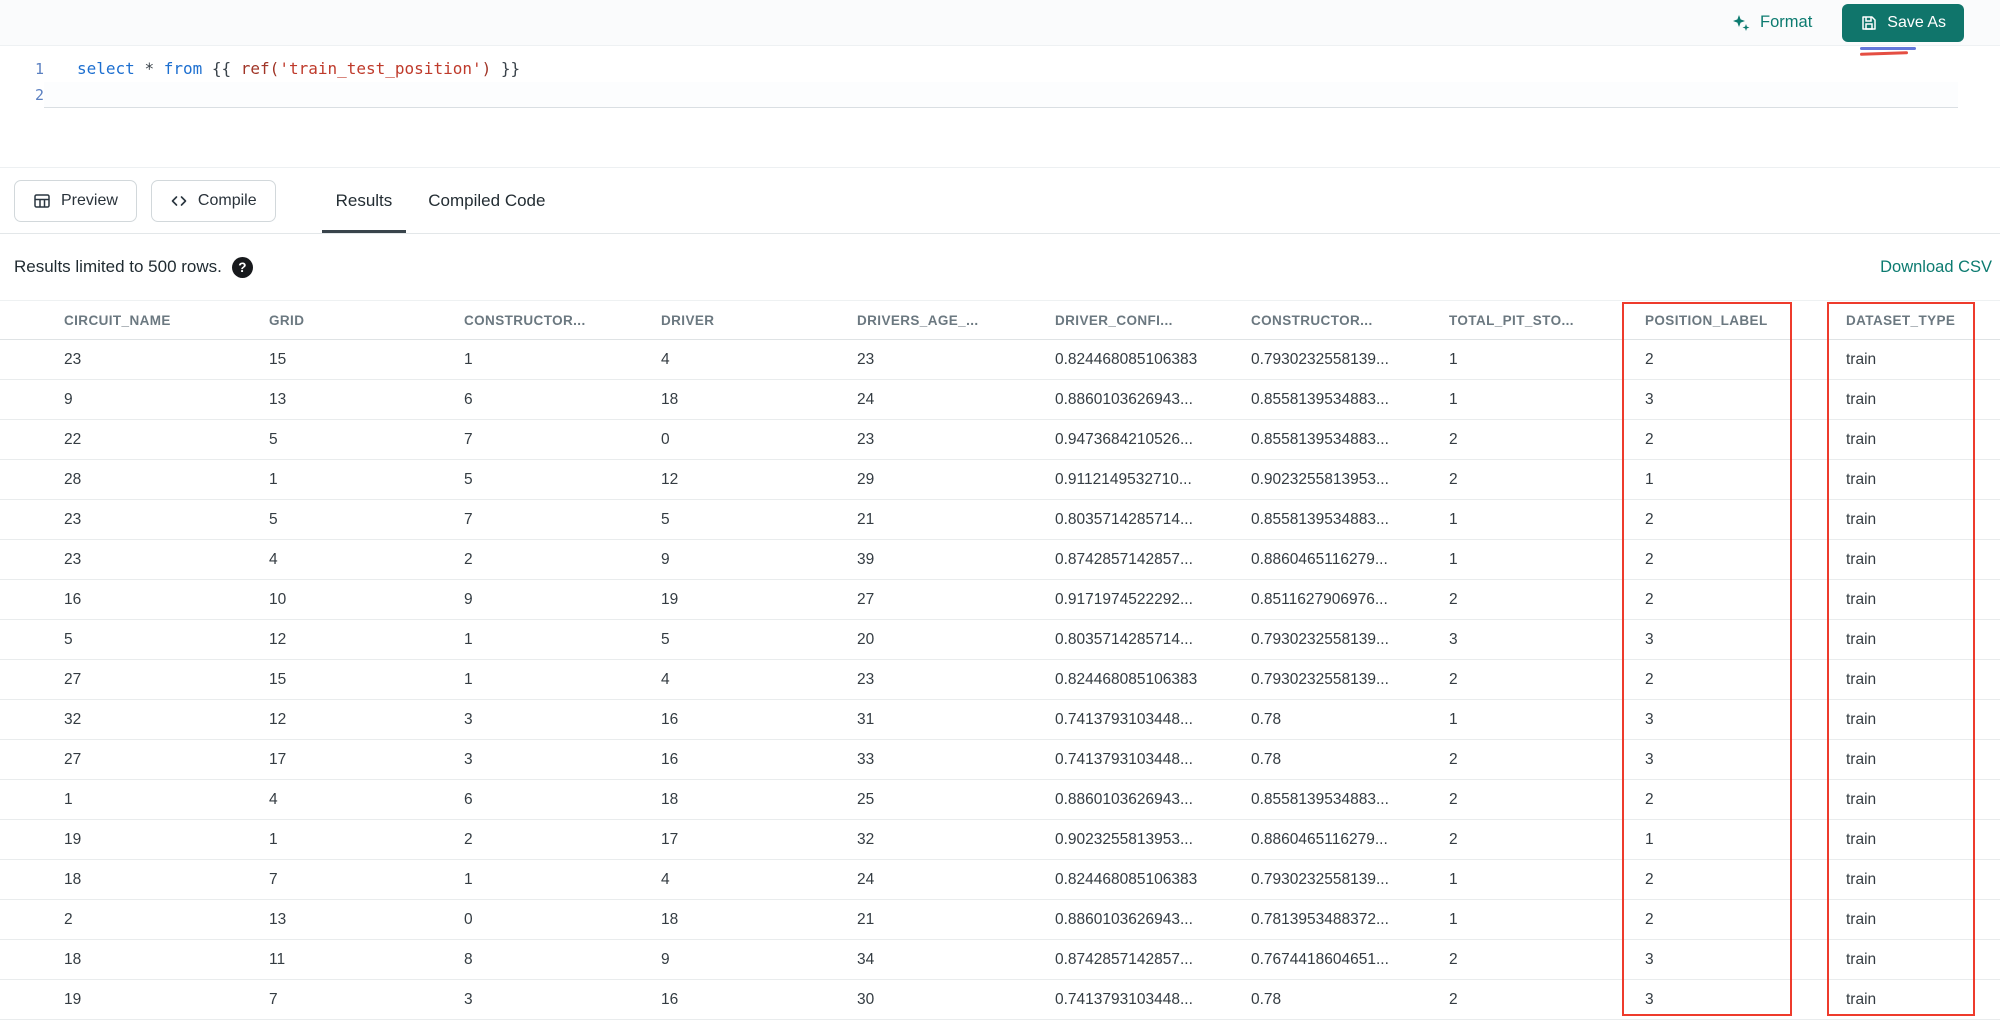 This screenshot has height=1020, width=2000. I want to click on table-row: 19 7 3 16 30 0.7413793103448... 0.78 2 3 train, so click(1000, 1000).